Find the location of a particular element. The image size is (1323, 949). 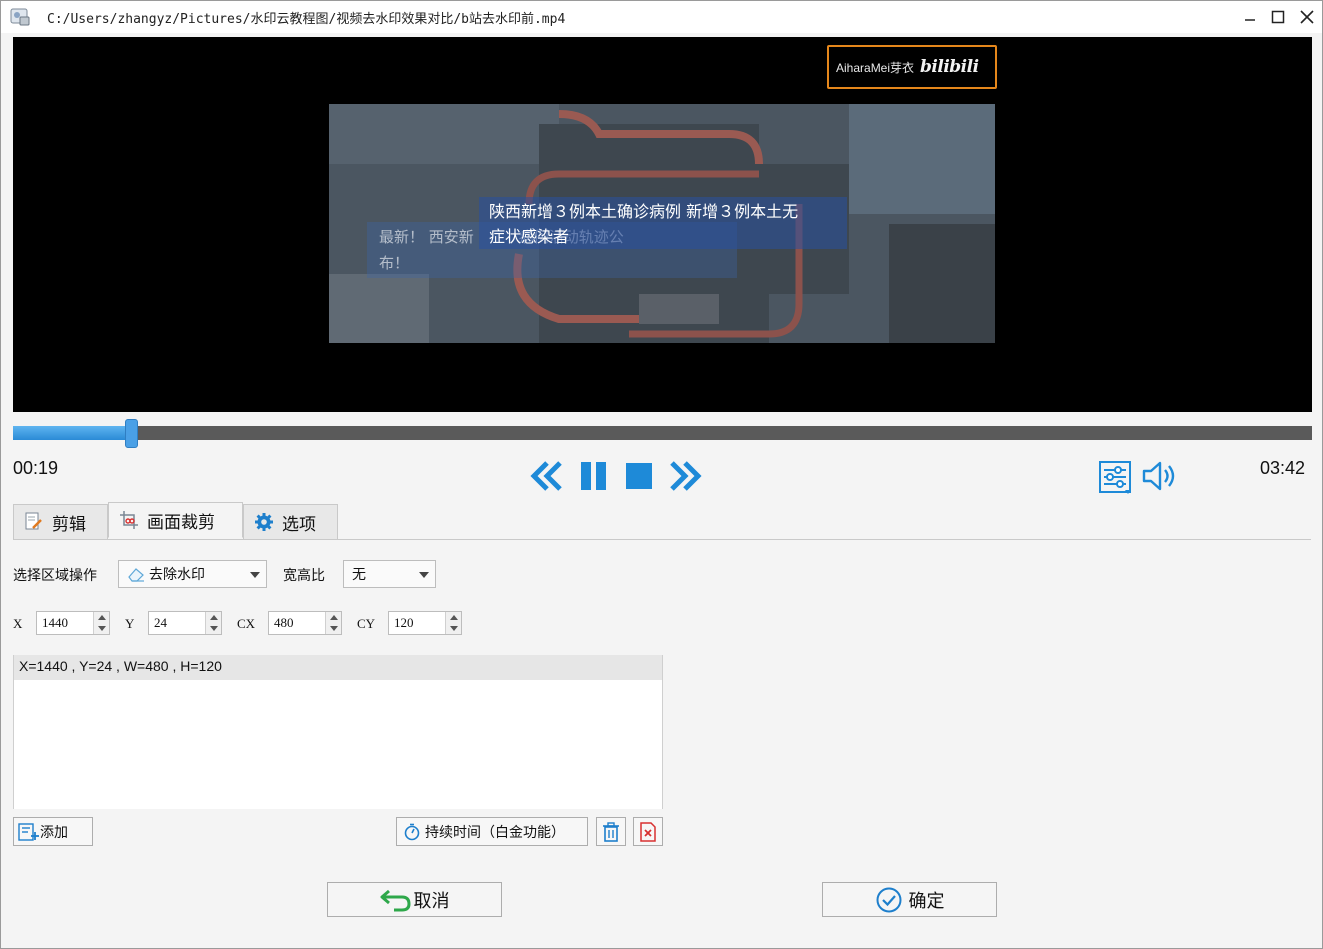

region-op-value: 去除水印 is located at coordinates (177, 575).